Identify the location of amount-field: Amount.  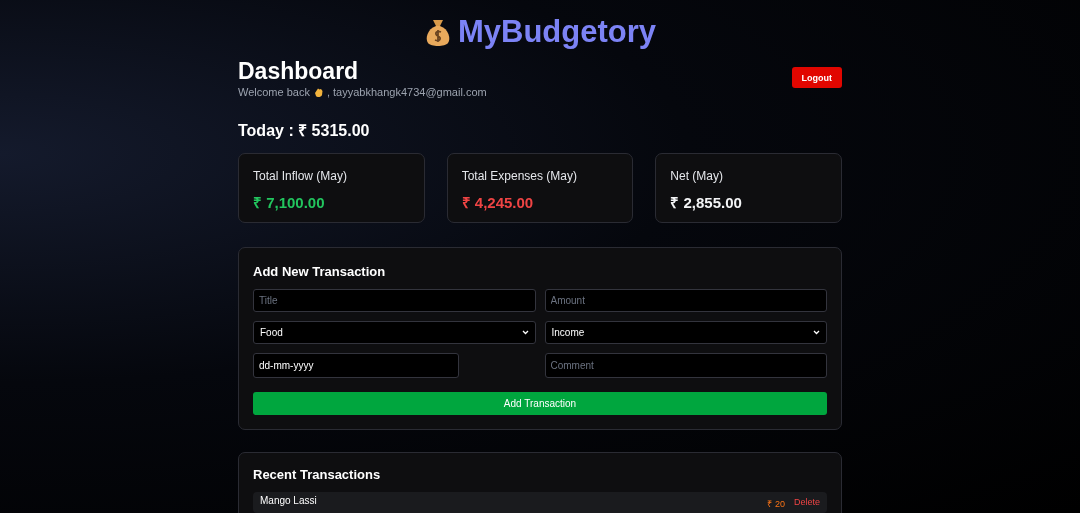
(685, 300).